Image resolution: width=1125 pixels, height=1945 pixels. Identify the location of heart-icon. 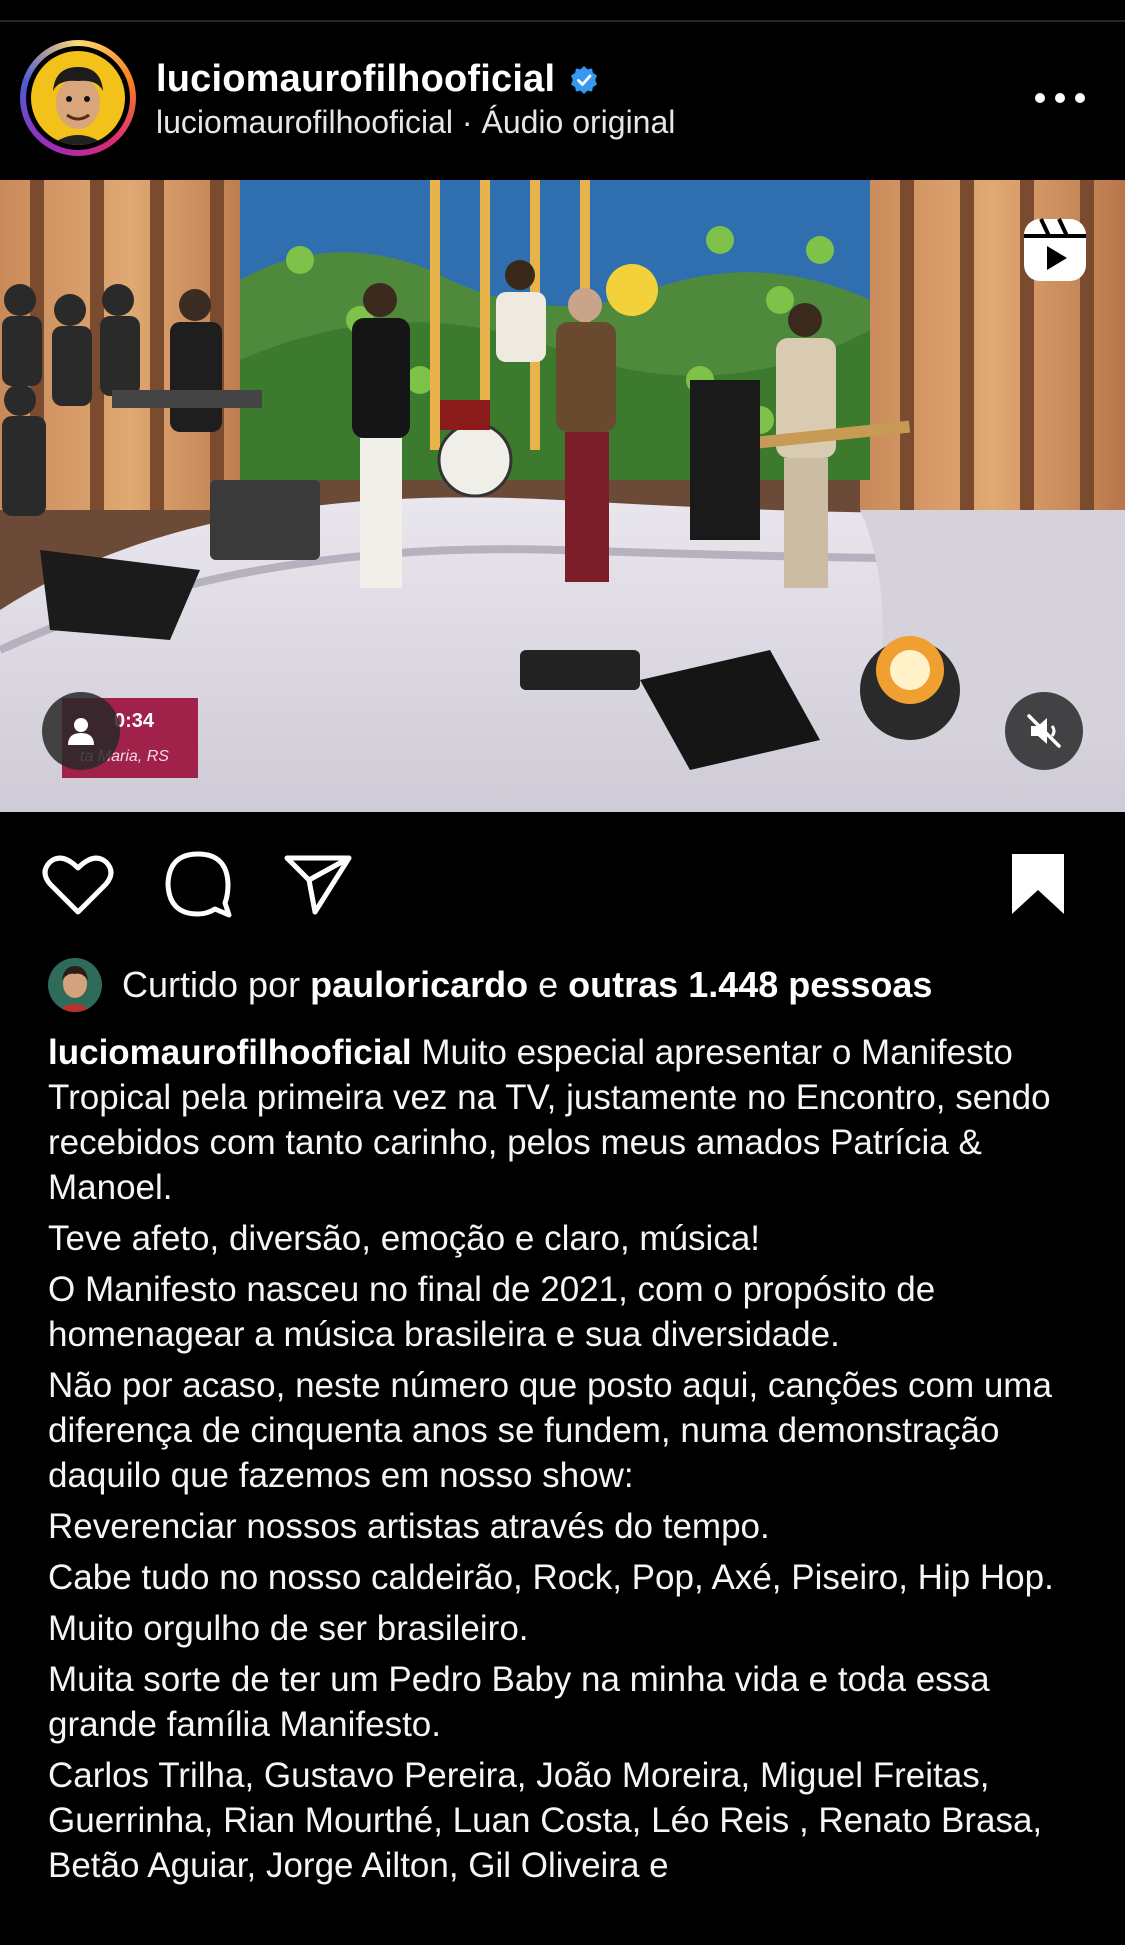
(78, 884).